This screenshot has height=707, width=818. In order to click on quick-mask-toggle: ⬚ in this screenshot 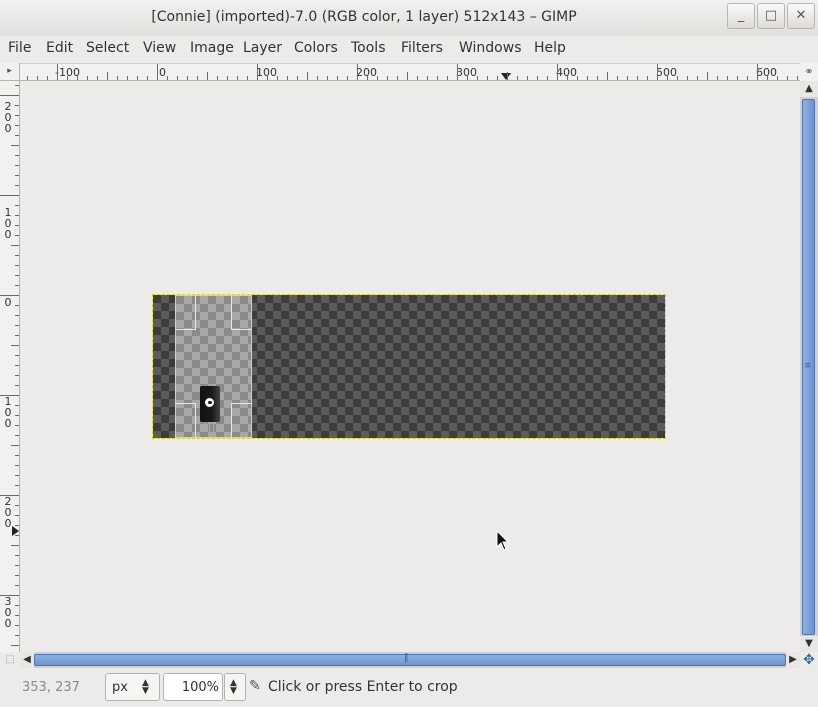, I will do `click(10, 660)`.